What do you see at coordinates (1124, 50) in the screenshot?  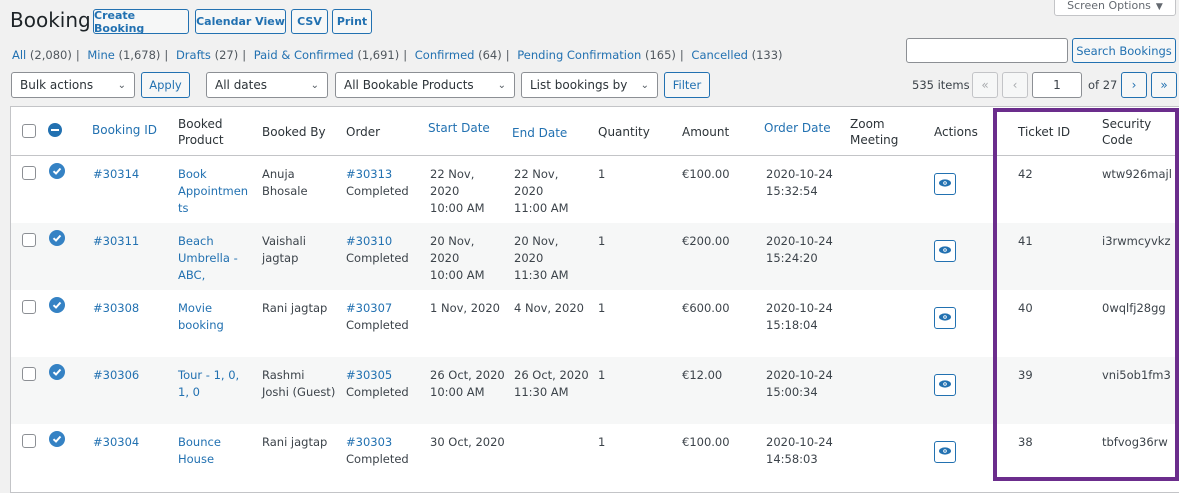 I see `search-bookings-button: Search Bookings` at bounding box center [1124, 50].